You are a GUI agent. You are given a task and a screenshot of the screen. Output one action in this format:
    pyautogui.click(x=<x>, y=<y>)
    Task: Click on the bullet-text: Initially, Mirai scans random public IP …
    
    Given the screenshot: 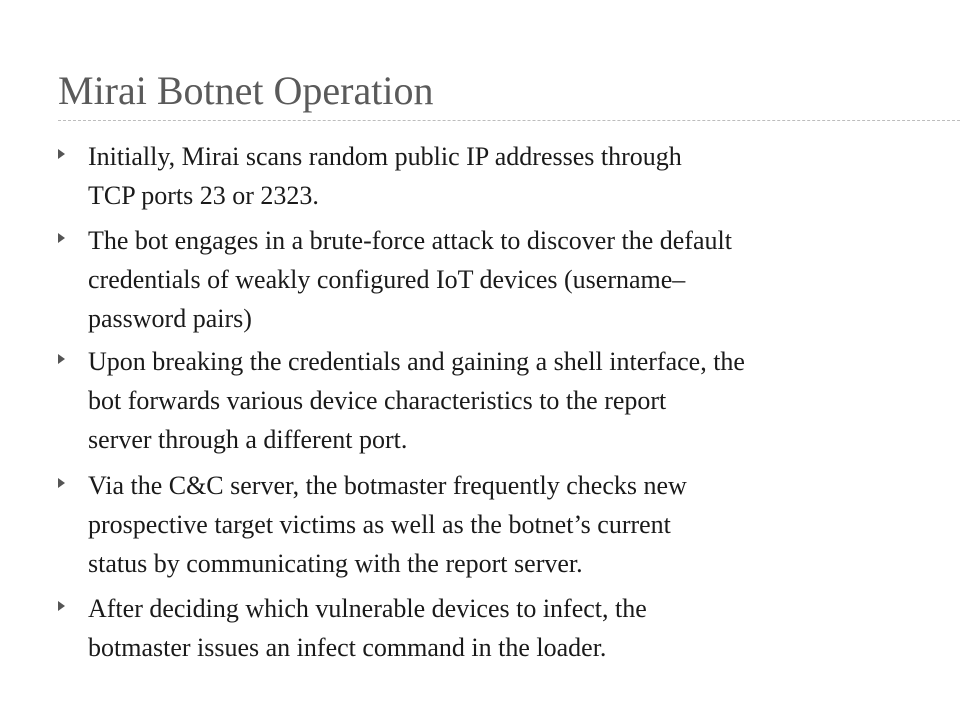 What is the action you would take?
    pyautogui.click(x=497, y=176)
    